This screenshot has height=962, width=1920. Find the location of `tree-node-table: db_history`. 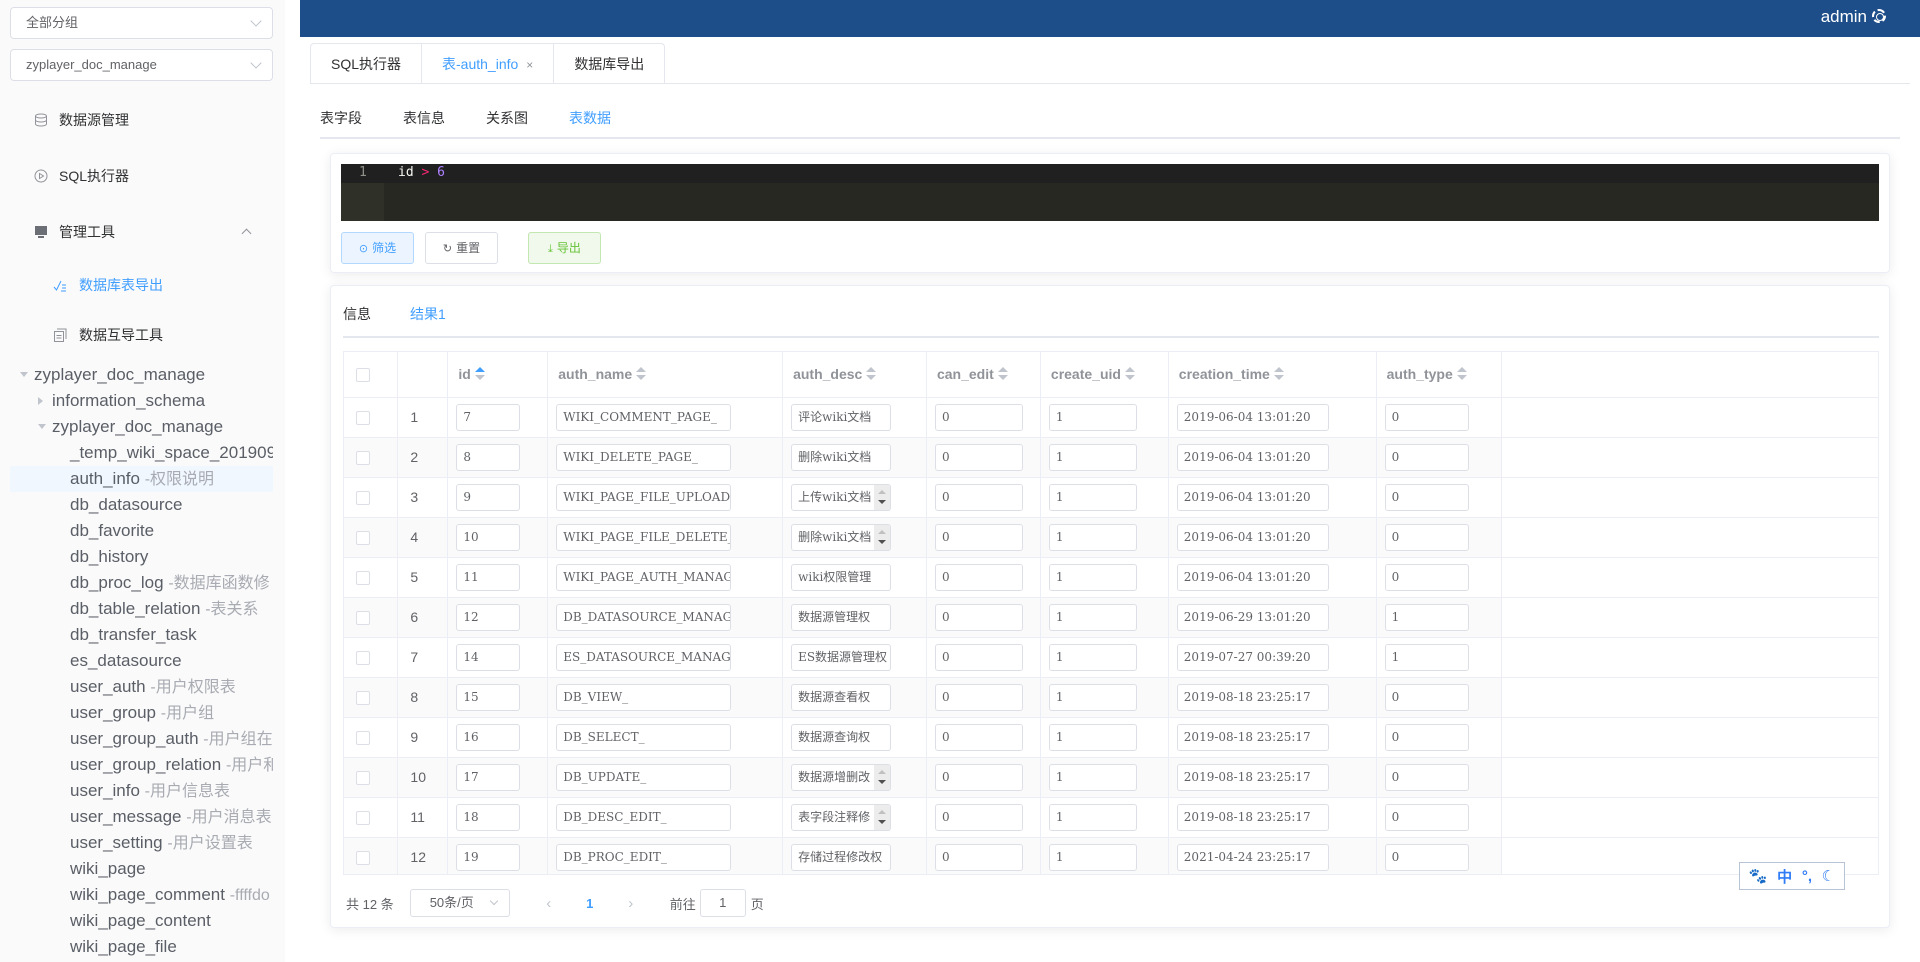

tree-node-table: db_history is located at coordinates (141, 557).